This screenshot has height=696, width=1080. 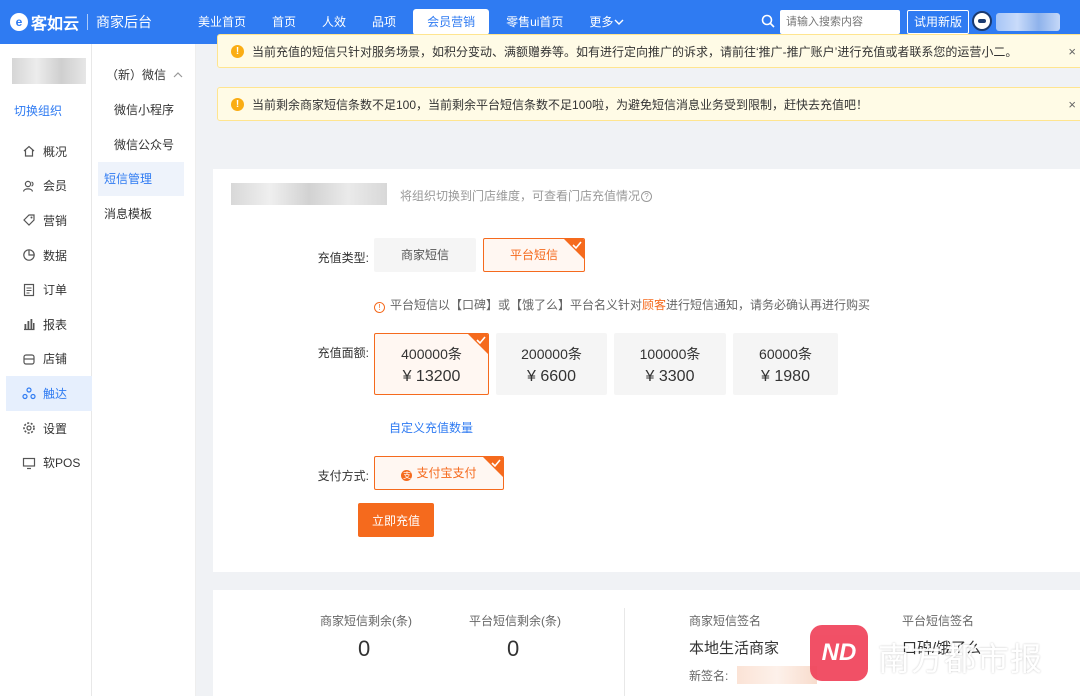 I want to click on merchant-sms-remaining-value: 0, so click(x=364, y=648).